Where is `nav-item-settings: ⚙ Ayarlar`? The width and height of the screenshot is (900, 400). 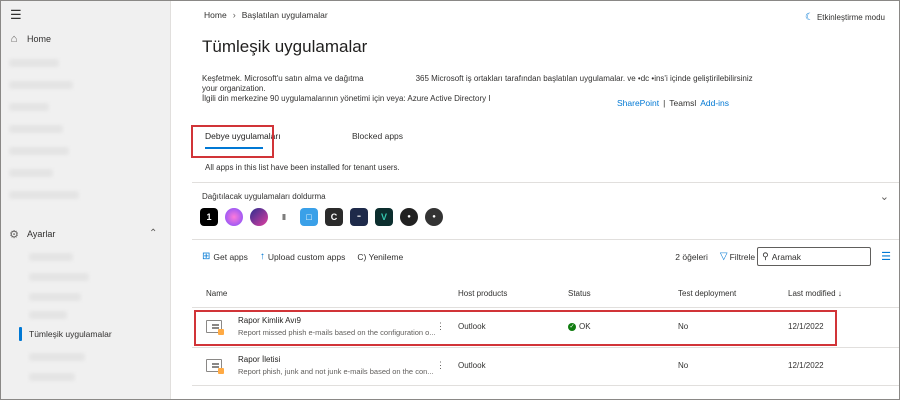 nav-item-settings: ⚙ Ayarlar is located at coordinates (86, 234).